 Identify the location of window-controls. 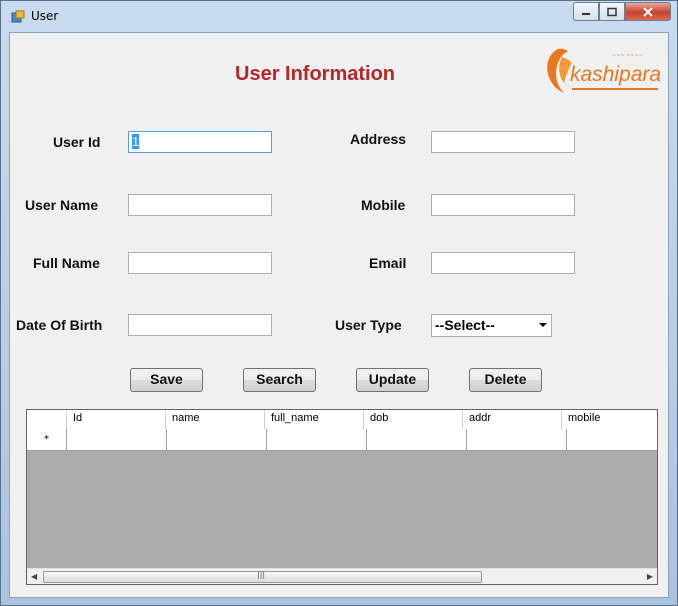
(622, 12).